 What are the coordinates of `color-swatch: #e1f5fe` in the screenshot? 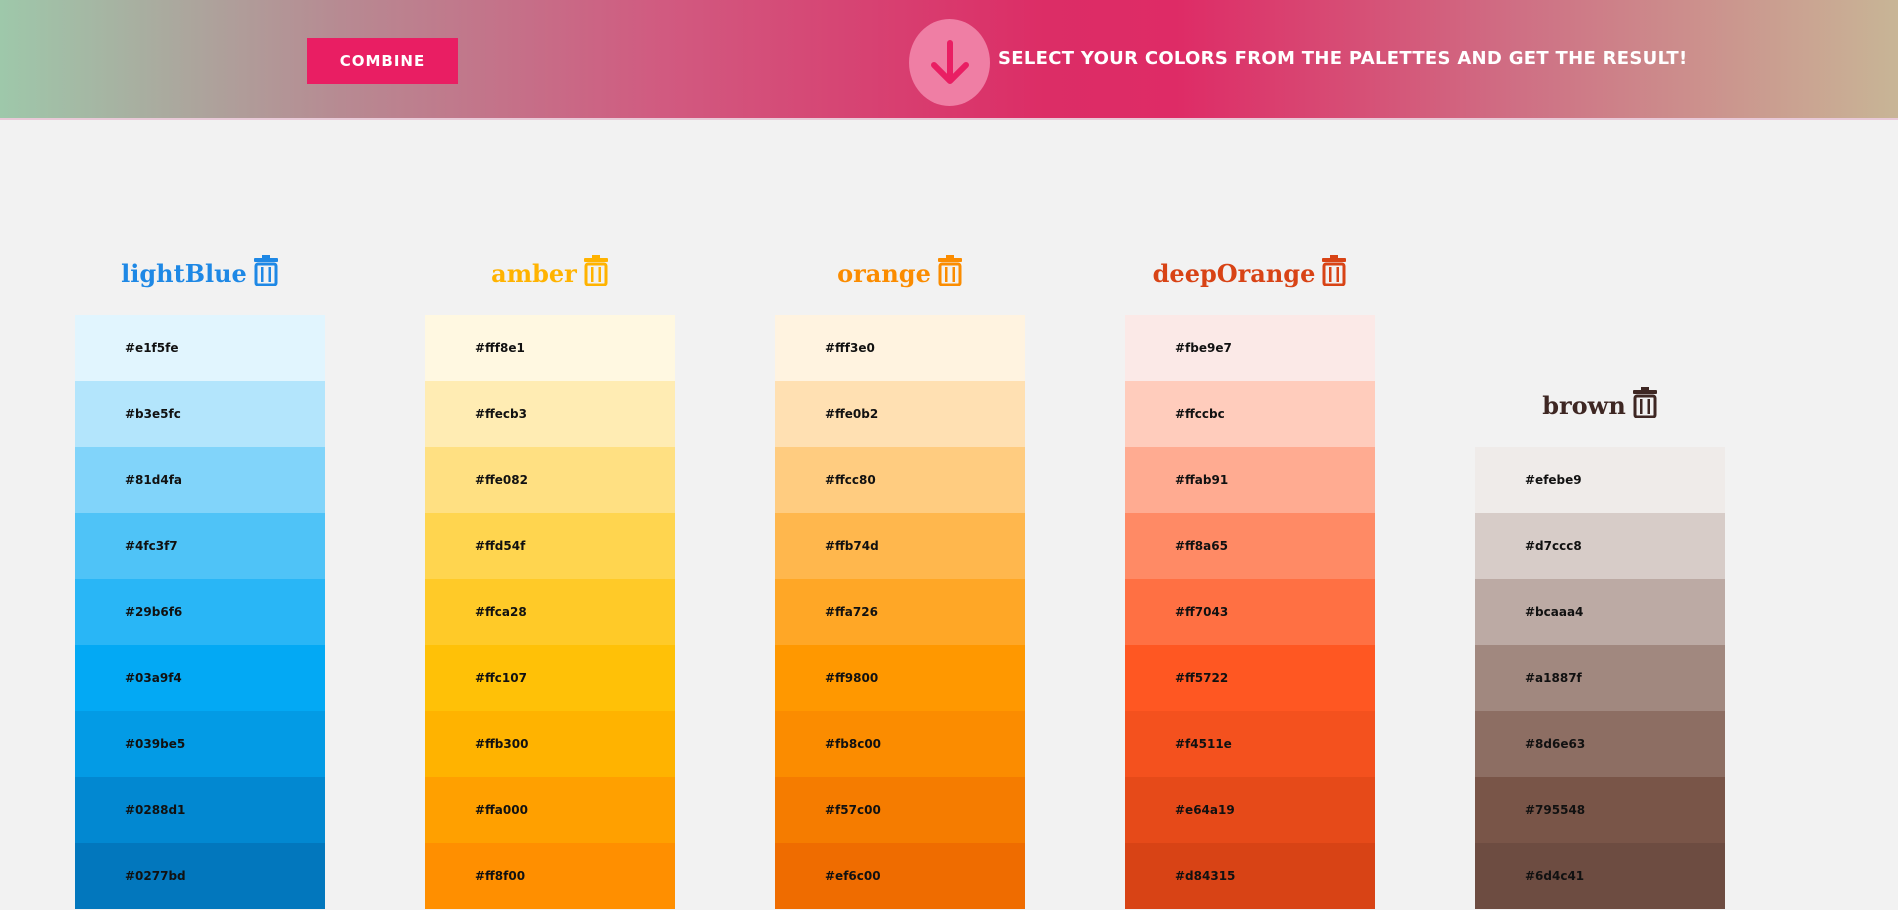 It's located at (200, 348).